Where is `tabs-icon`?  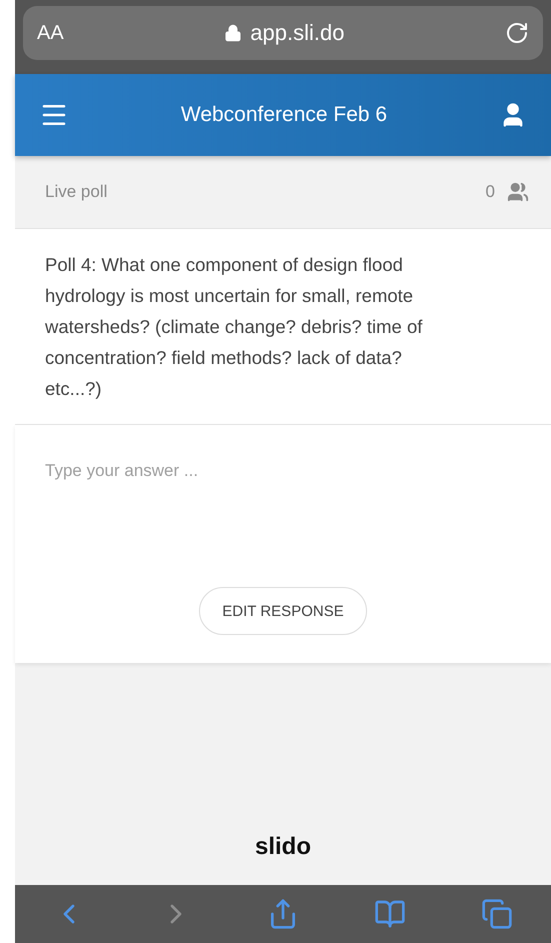 tabs-icon is located at coordinates (497, 914).